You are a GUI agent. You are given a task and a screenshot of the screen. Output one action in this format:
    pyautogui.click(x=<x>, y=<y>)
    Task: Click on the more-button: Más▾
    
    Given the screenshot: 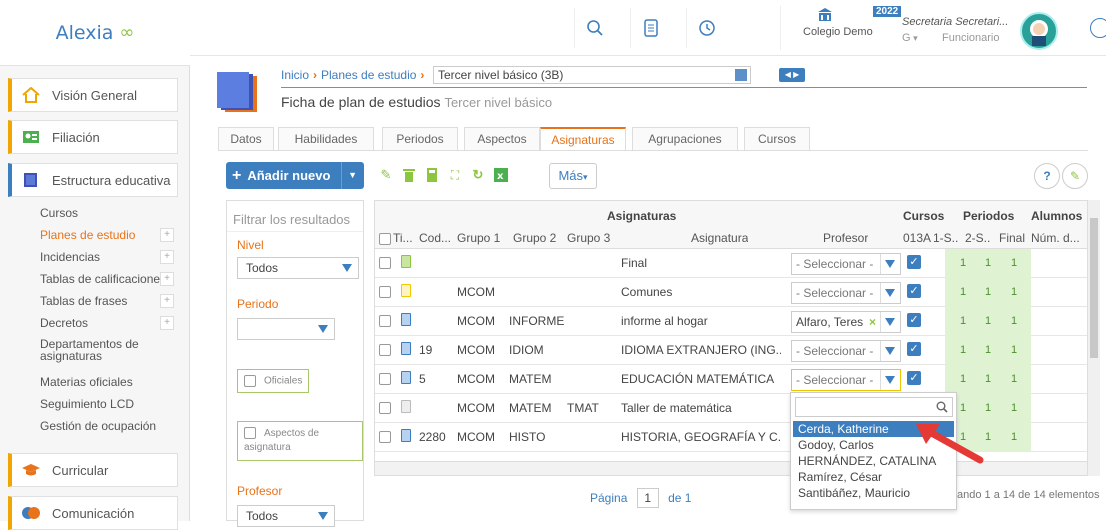 What is the action you would take?
    pyautogui.click(x=573, y=176)
    